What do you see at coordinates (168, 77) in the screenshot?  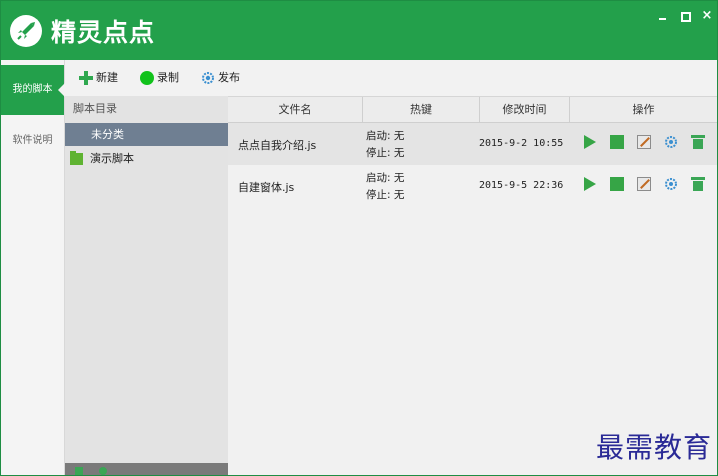 I see `record-label: 录制` at bounding box center [168, 77].